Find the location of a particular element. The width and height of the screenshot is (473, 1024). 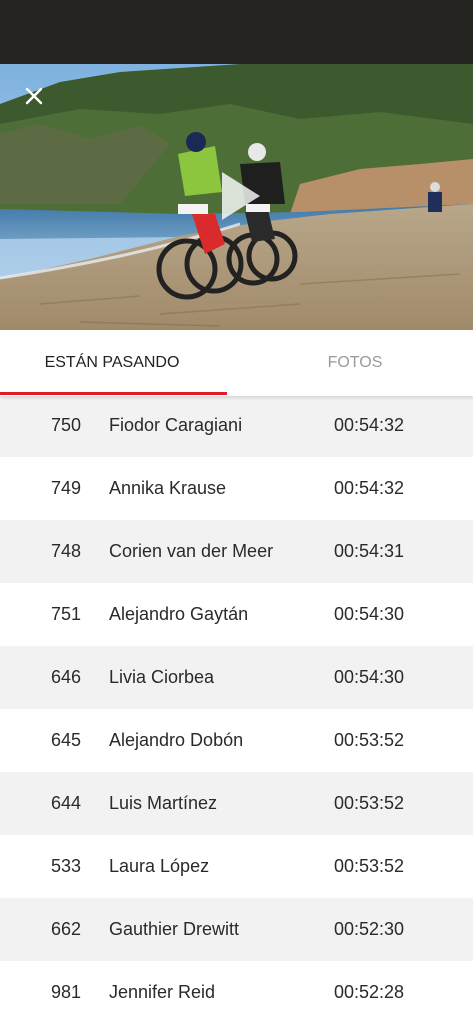

rider-name: Alejandro Gaytán is located at coordinates (179, 614).